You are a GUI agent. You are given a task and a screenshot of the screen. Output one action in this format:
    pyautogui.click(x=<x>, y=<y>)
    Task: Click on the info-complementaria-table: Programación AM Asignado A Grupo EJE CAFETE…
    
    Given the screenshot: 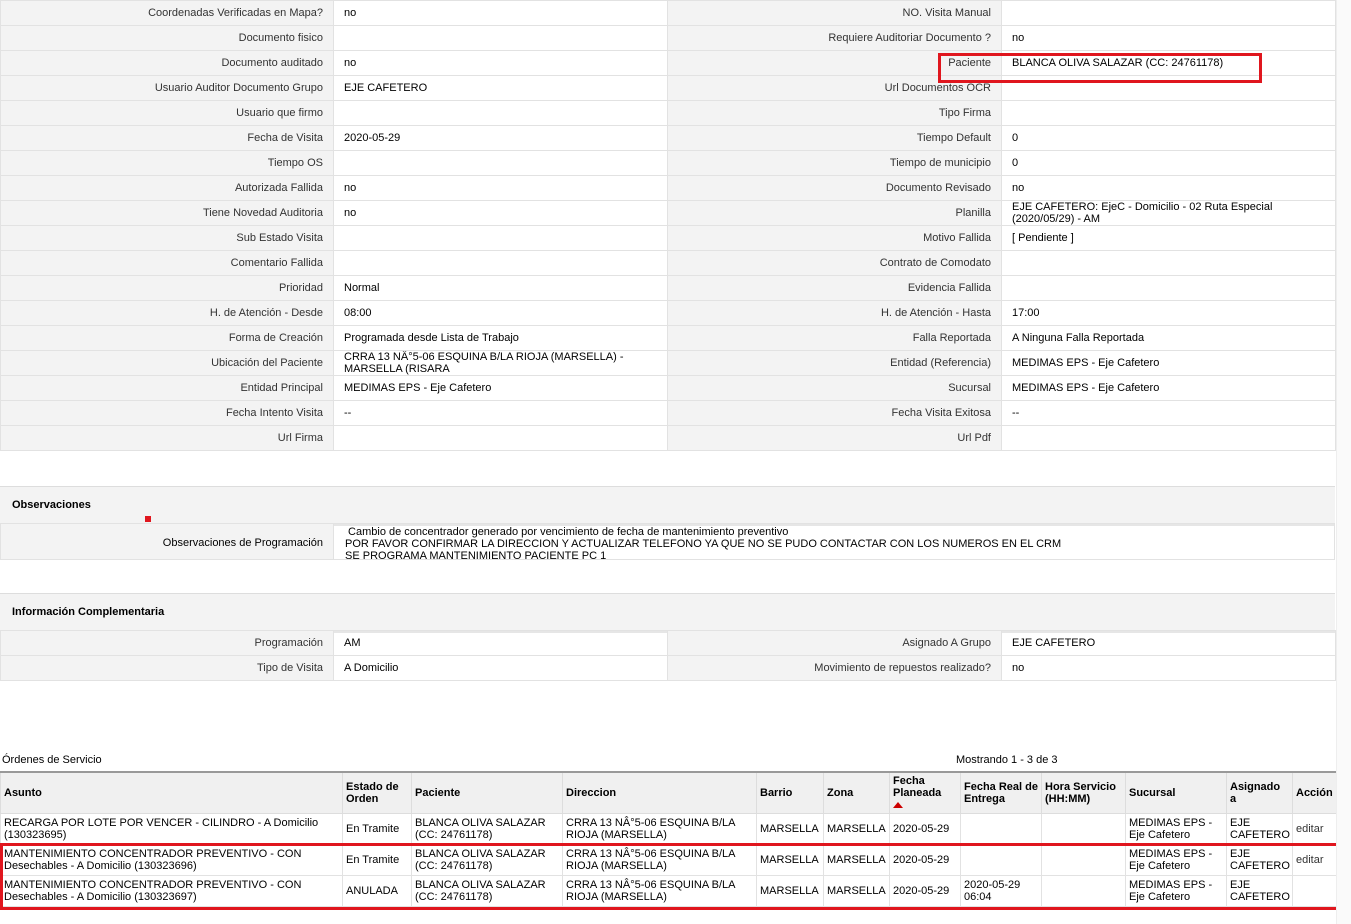 What is the action you would take?
    pyautogui.click(x=668, y=655)
    